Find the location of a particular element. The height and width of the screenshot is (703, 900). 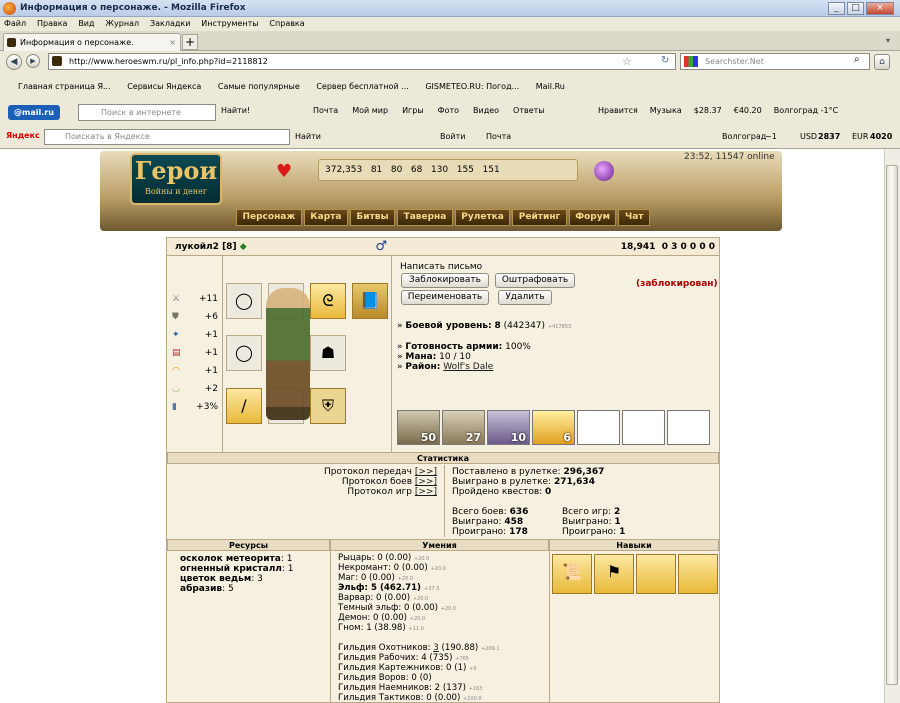

site-icon is located at coordinates (11, 42).